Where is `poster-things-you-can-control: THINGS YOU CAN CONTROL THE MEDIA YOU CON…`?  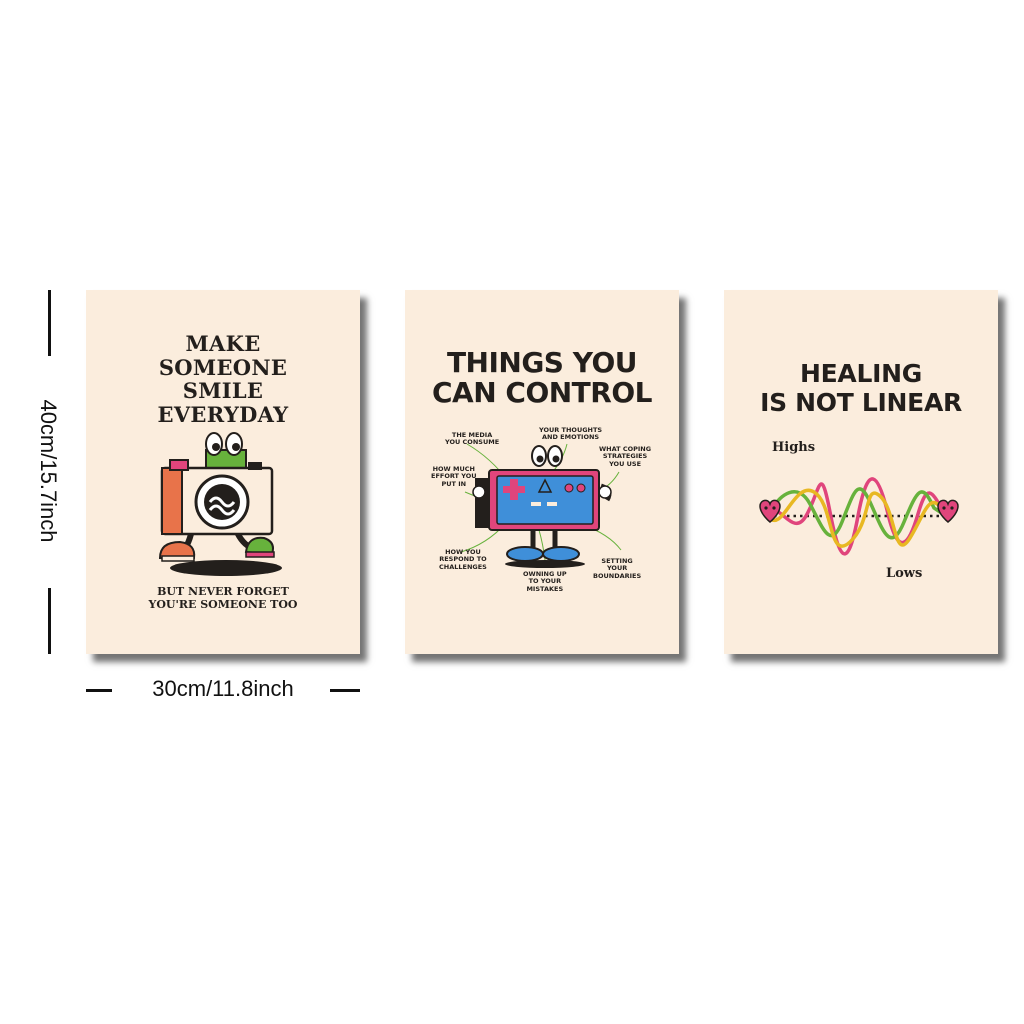 poster-things-you-can-control: THINGS YOU CAN CONTROL THE MEDIA YOU CON… is located at coordinates (542, 472).